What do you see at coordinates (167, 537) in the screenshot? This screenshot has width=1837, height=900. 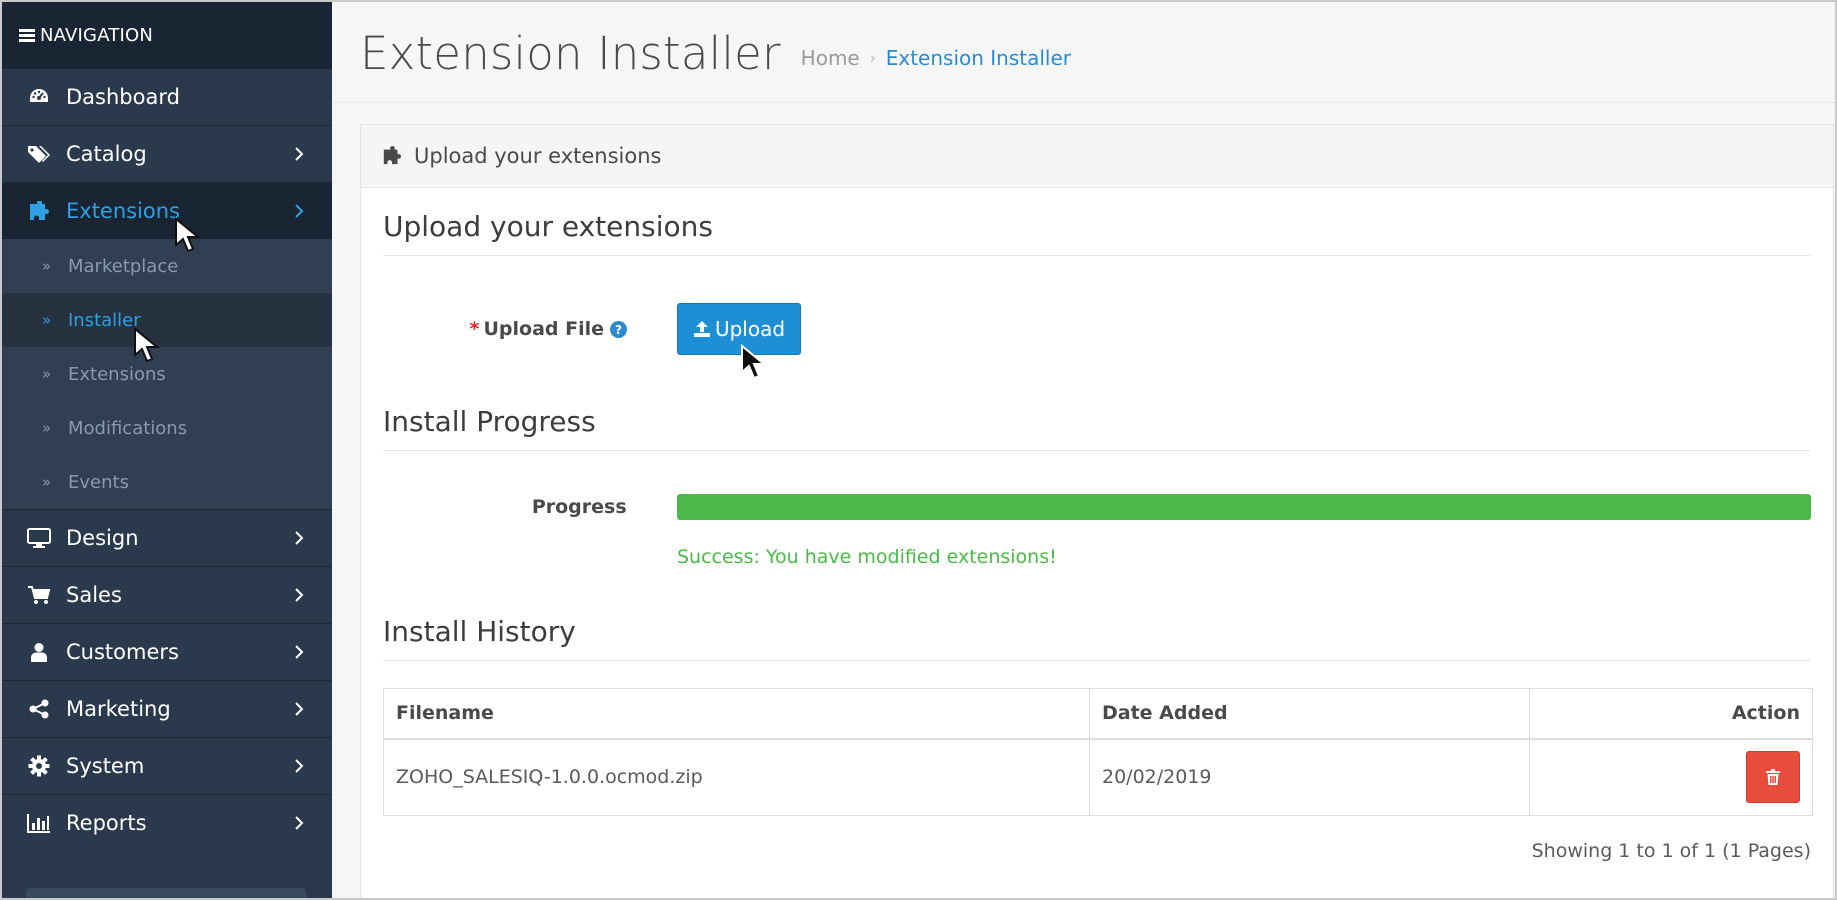 I see `sidebar-item-design: Design` at bounding box center [167, 537].